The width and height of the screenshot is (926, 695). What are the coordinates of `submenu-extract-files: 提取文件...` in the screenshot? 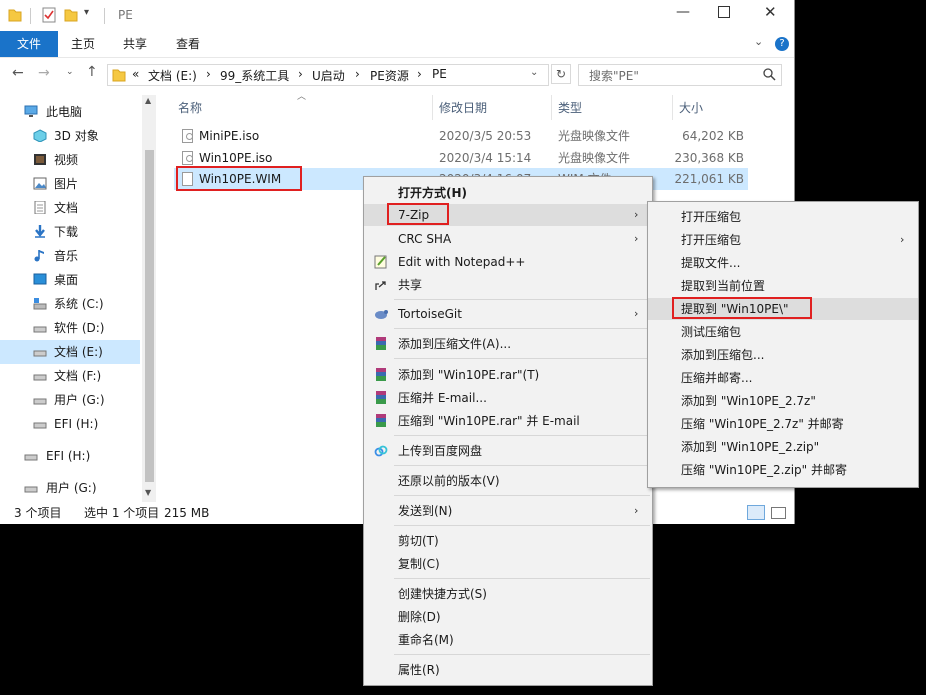 It's located at (783, 263).